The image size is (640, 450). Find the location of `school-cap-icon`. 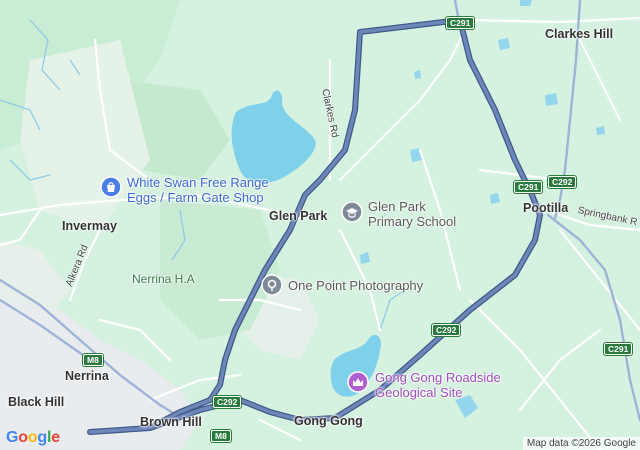

school-cap-icon is located at coordinates (352, 212).